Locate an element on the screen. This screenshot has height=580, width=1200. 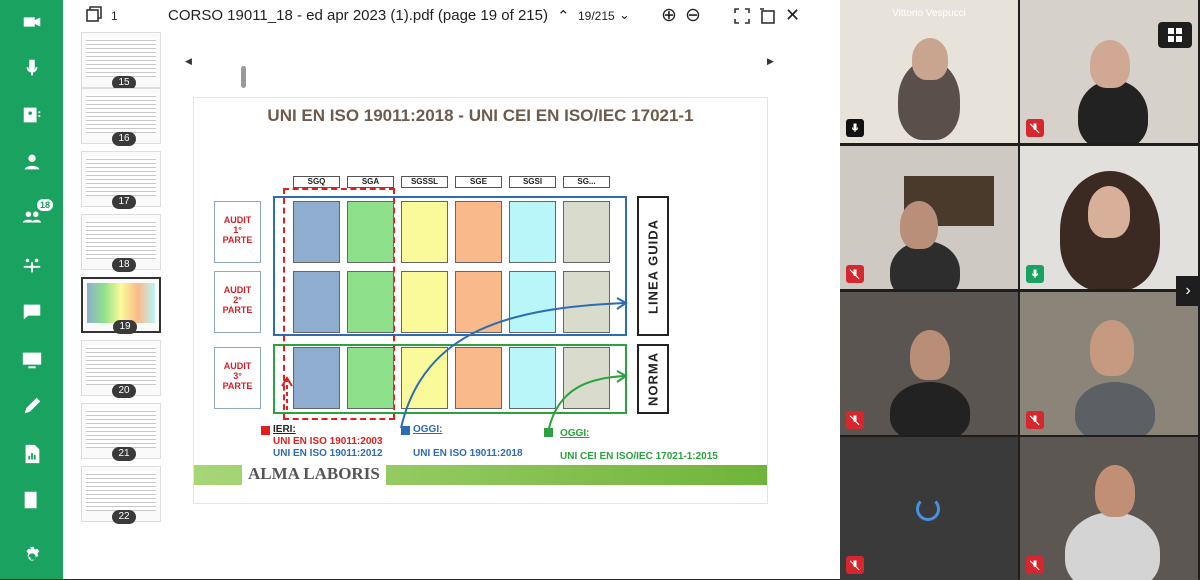
person-icon is located at coordinates (31, 162).